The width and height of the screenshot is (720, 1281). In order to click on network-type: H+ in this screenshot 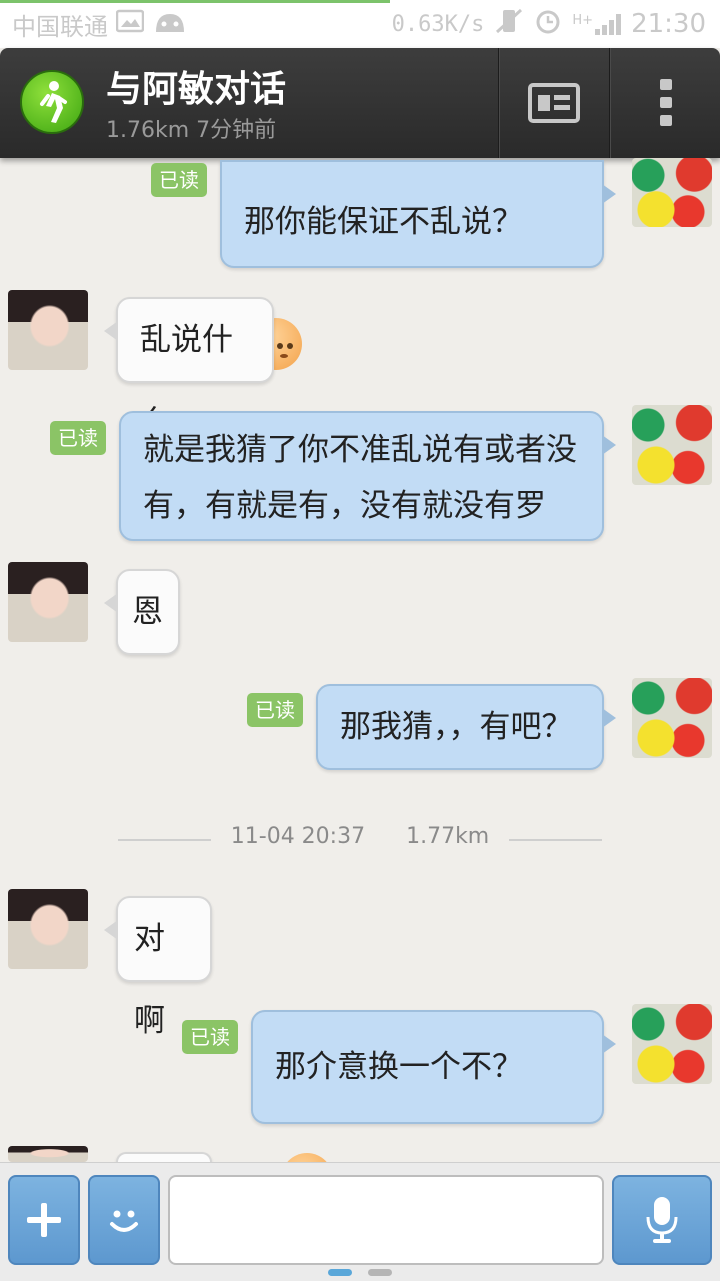, I will do `click(583, 20)`.